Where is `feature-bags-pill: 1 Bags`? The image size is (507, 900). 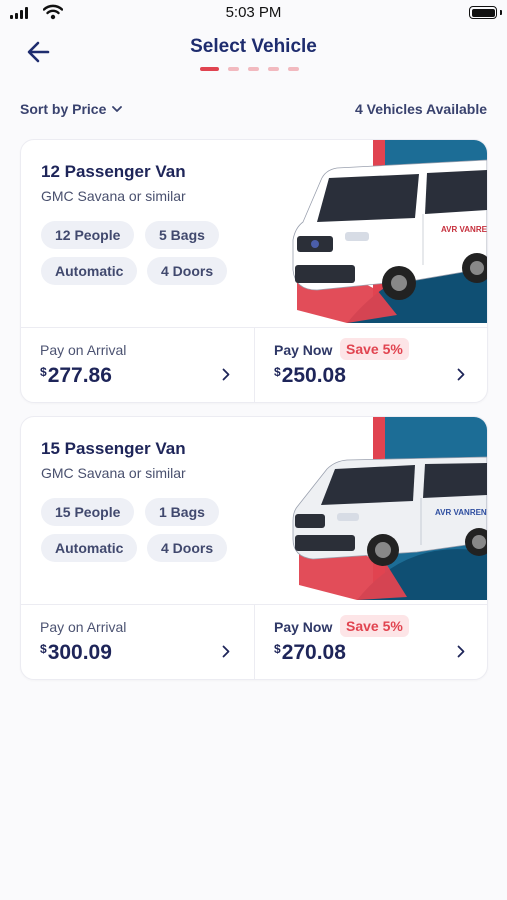
feature-bags-pill: 1 Bags is located at coordinates (182, 512).